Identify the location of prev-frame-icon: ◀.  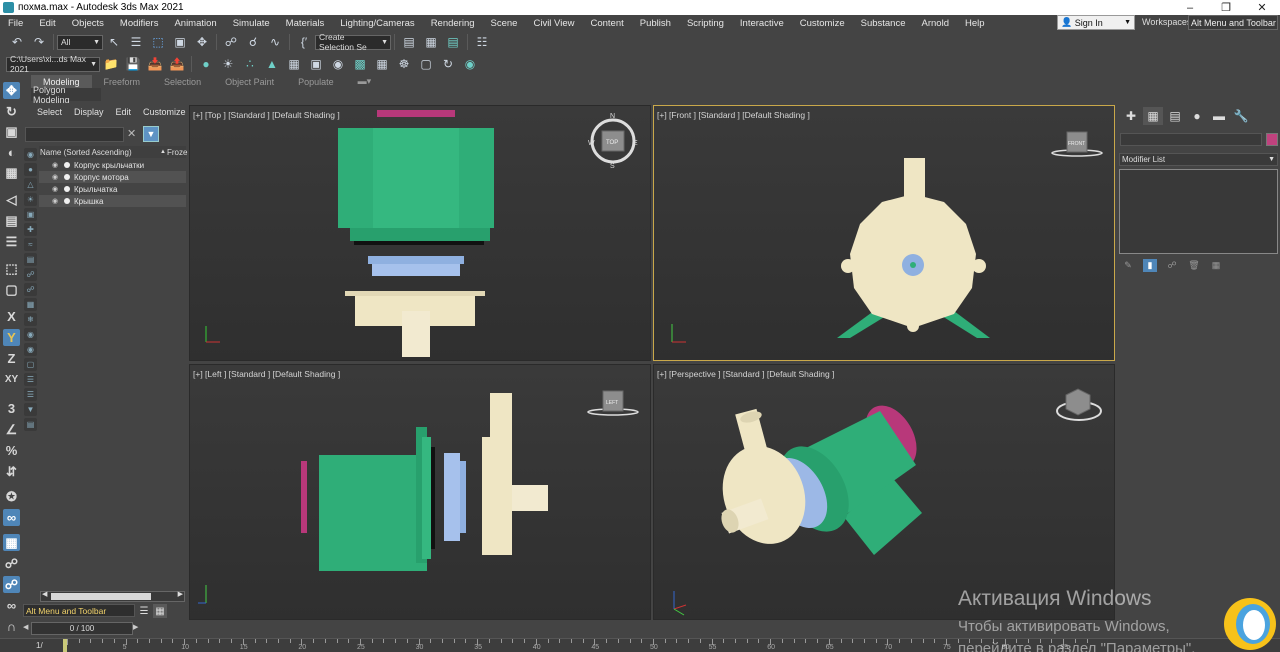
(25, 627).